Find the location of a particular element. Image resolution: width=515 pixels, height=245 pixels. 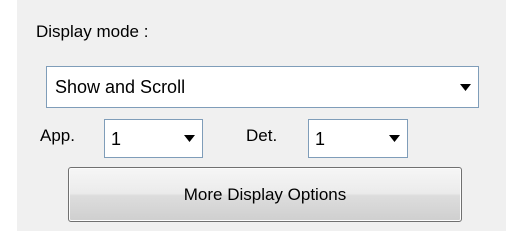

display-mode-selected-value: Show and Scroll is located at coordinates (120, 87).